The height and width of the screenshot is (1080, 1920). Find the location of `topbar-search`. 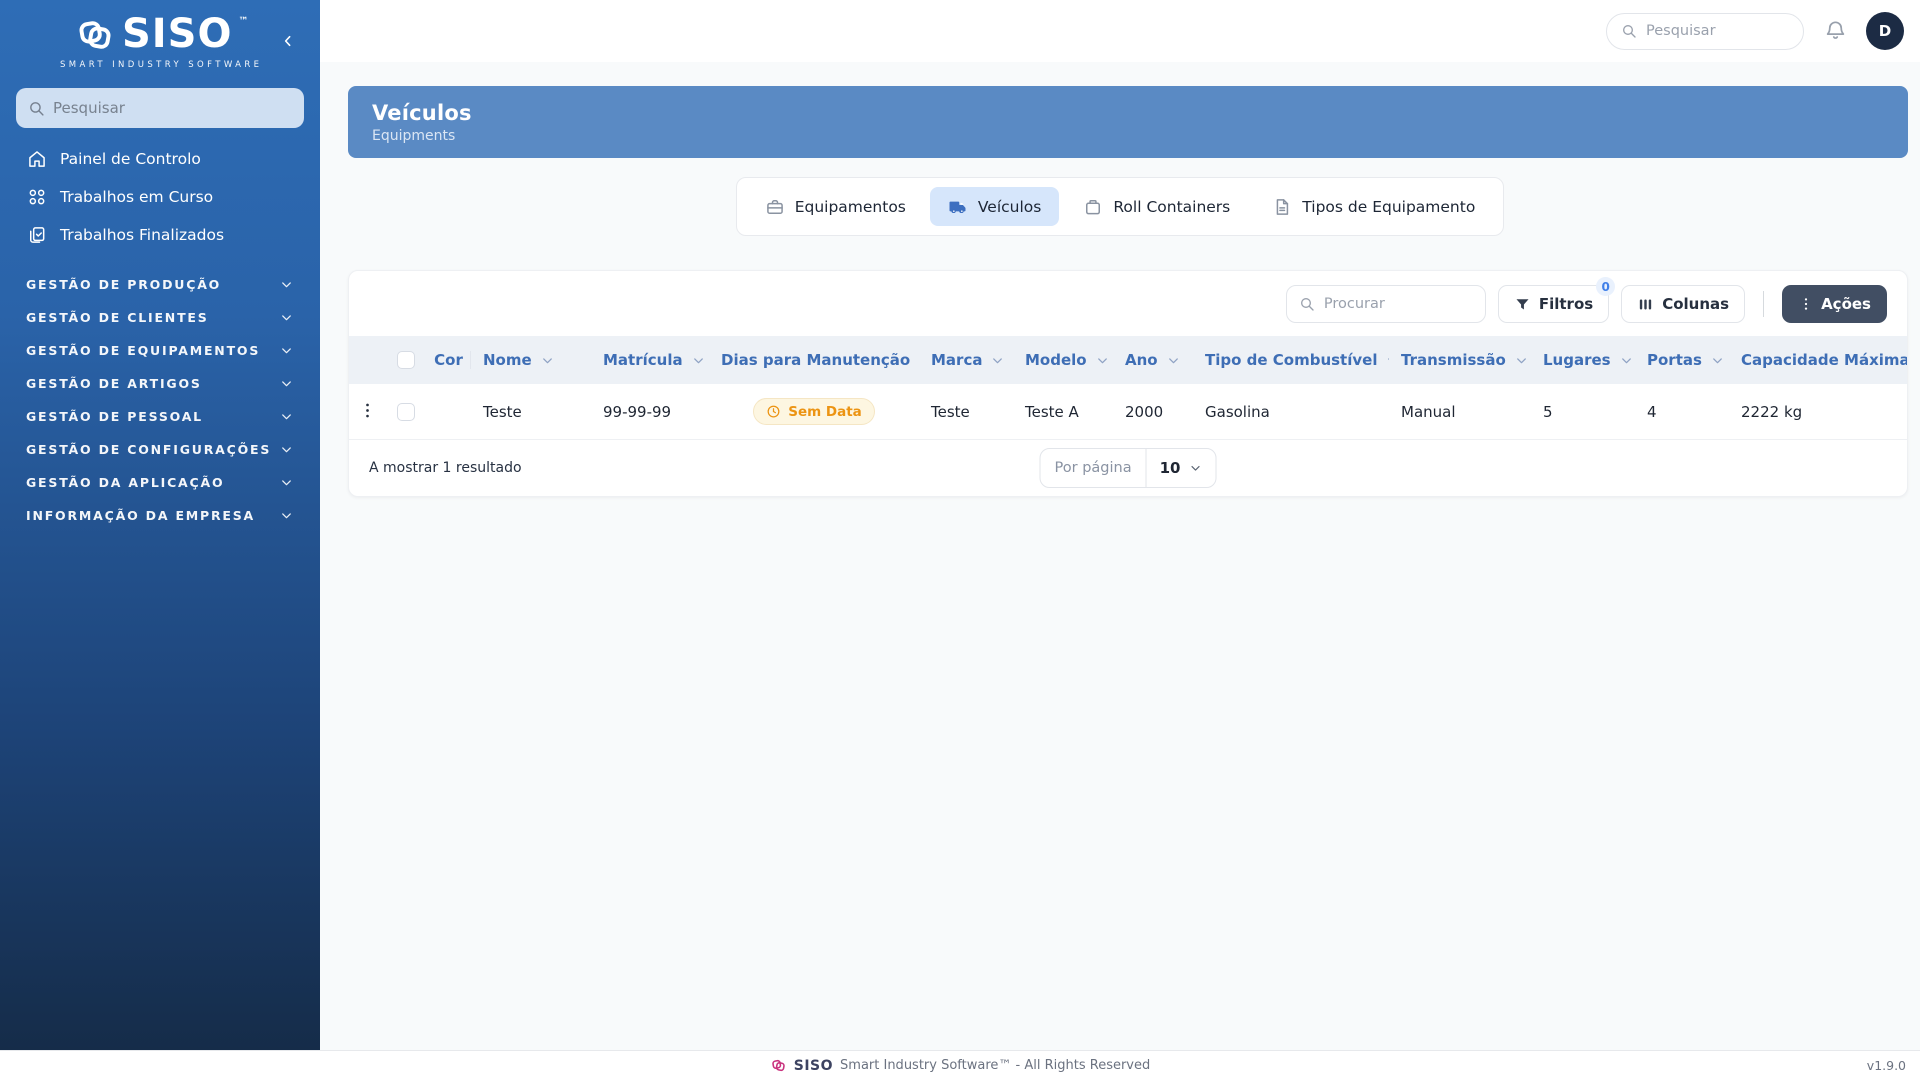

topbar-search is located at coordinates (1705, 31).